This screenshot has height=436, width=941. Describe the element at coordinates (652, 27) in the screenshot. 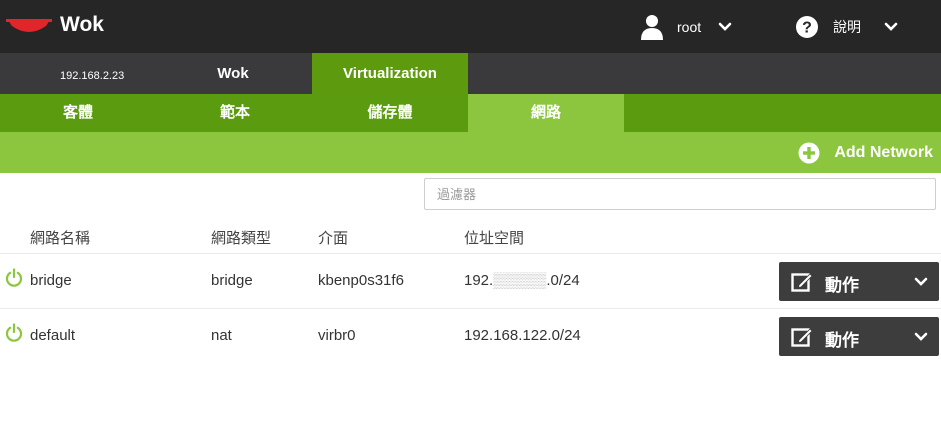

I see `user-icon` at that location.